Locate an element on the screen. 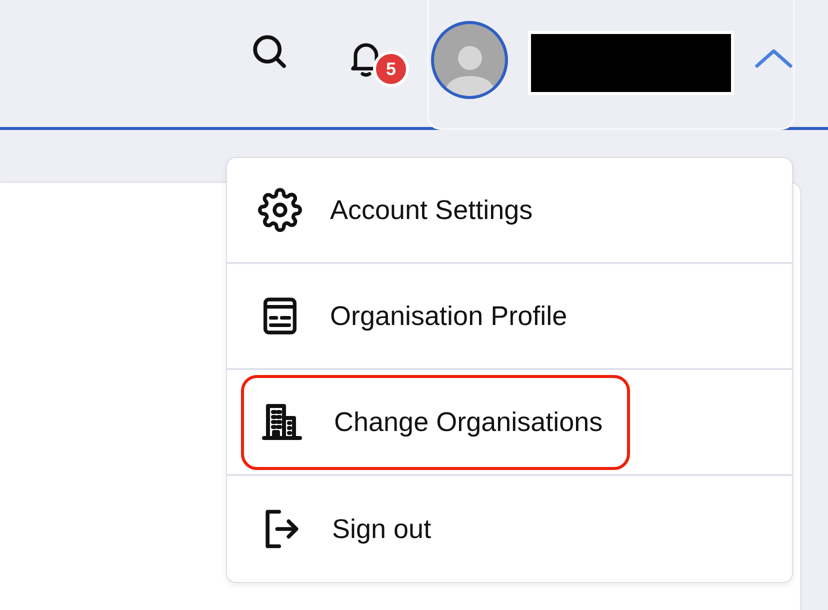 This screenshot has width=828, height=610. account-menu-button is located at coordinates (611, 65).